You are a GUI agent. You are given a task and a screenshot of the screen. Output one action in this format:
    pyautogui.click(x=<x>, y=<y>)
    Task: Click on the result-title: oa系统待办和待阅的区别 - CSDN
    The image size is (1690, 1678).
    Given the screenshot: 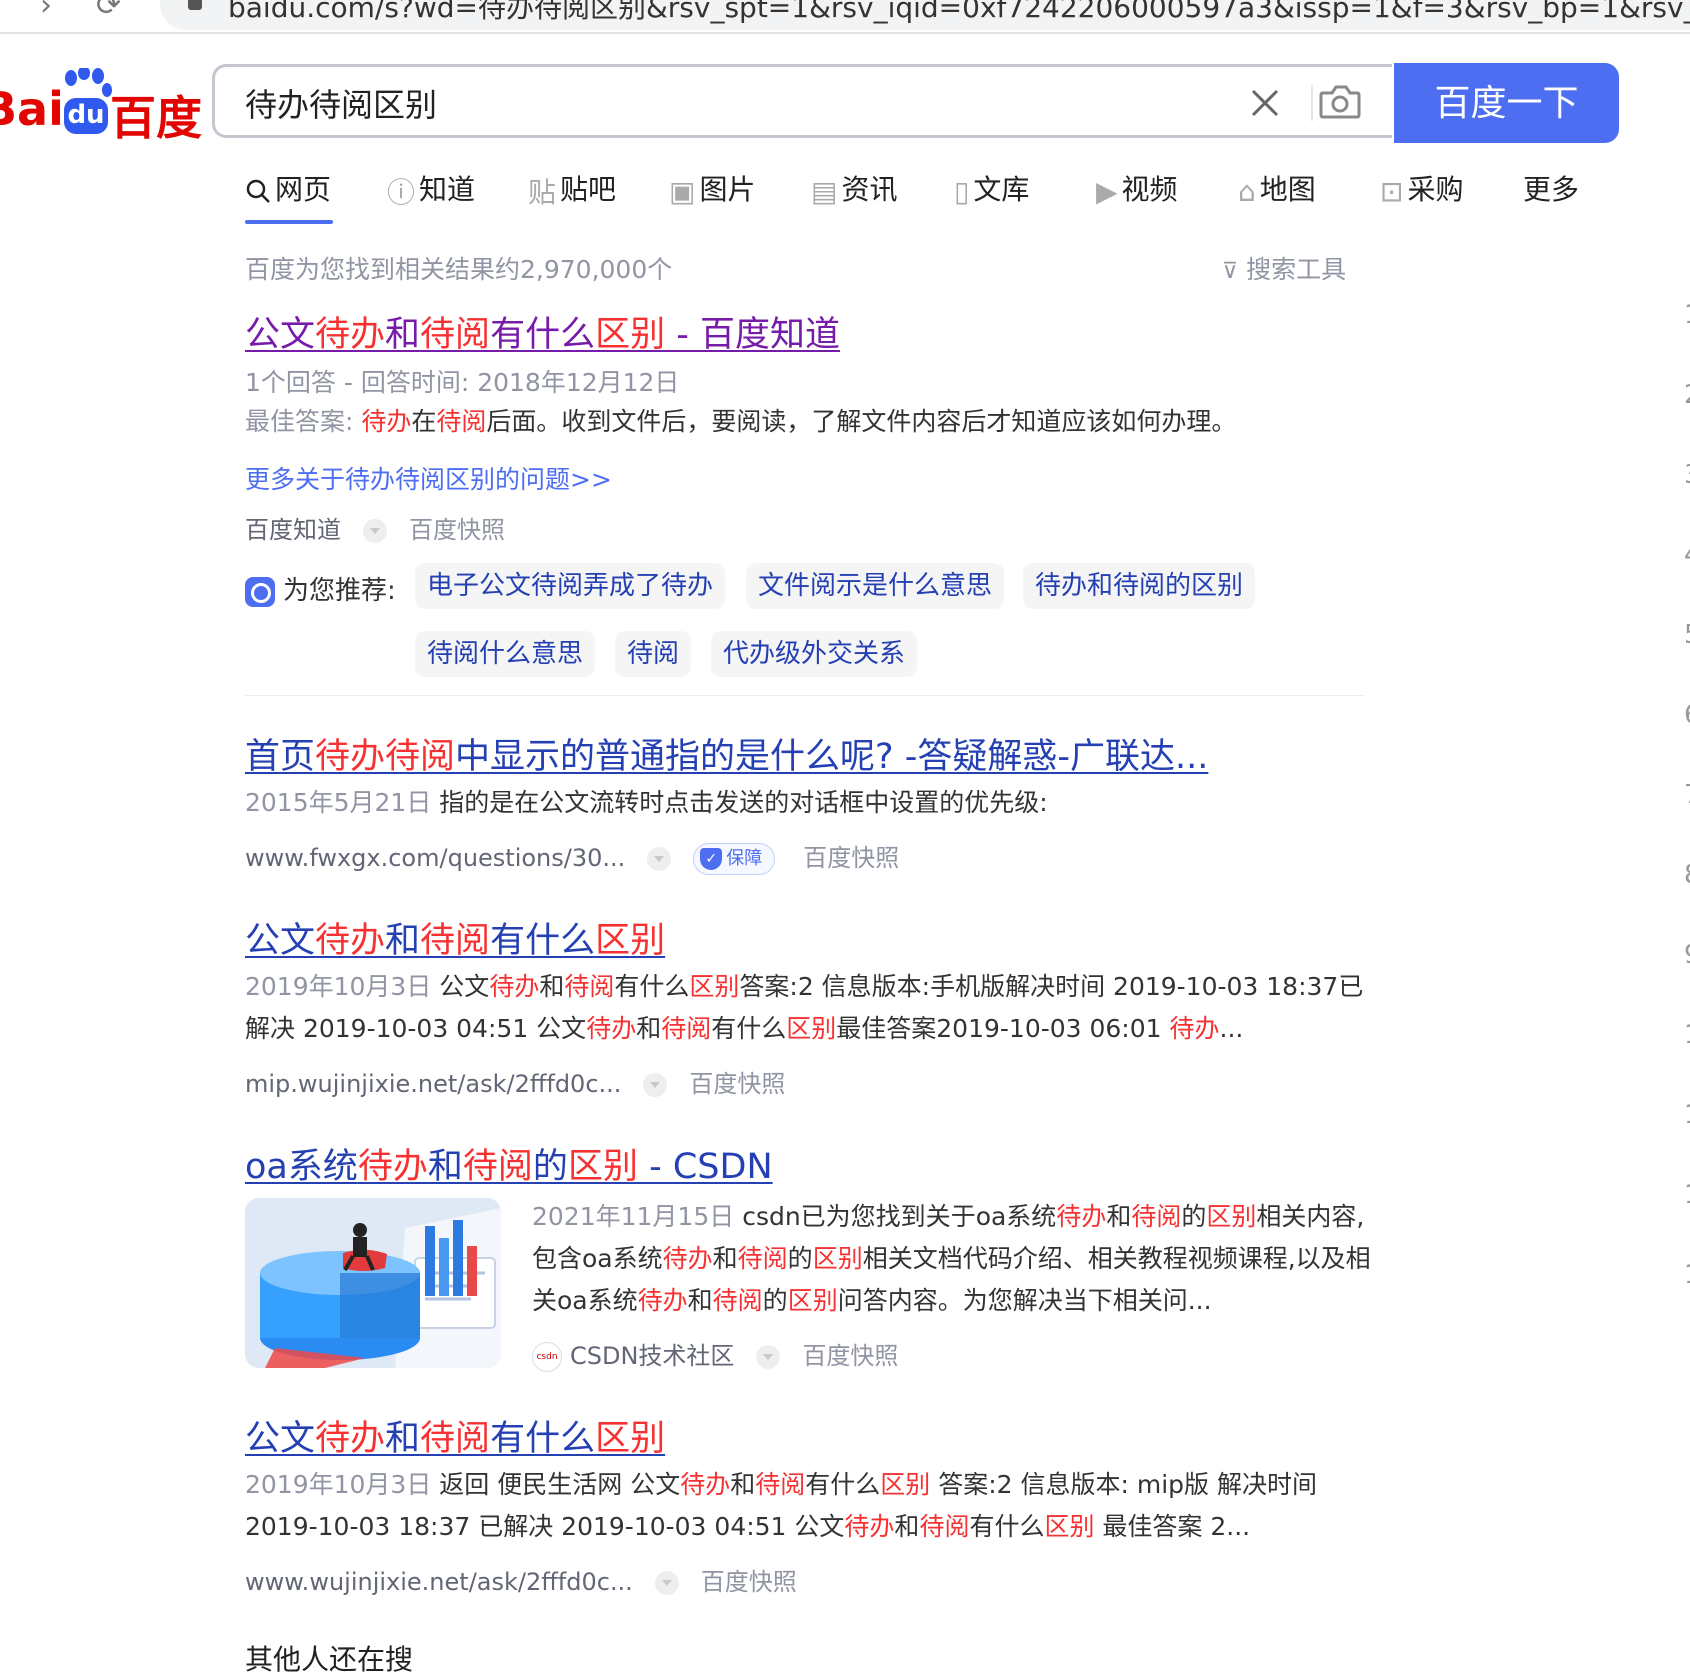 What is the action you would take?
    pyautogui.click(x=509, y=1163)
    